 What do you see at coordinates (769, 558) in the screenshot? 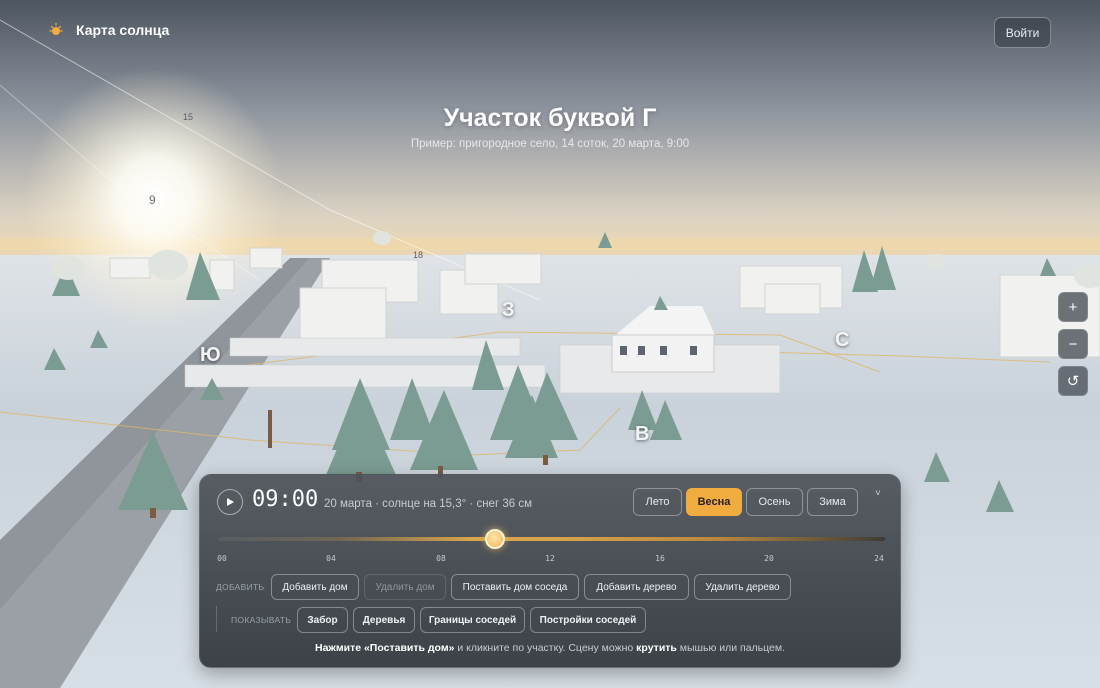
I see `tick-label: 20` at bounding box center [769, 558].